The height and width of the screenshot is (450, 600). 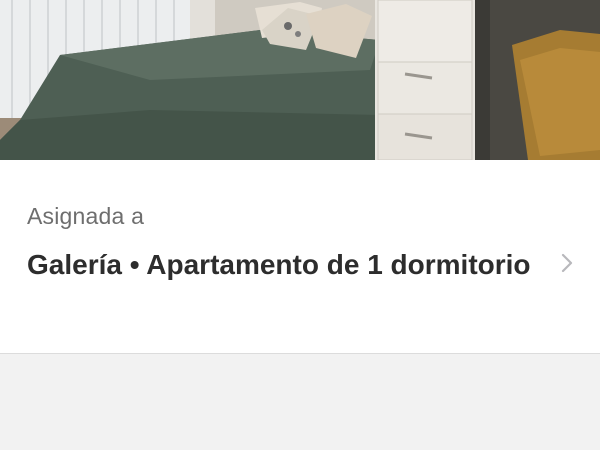 What do you see at coordinates (567, 263) in the screenshot?
I see `chevron-right-icon` at bounding box center [567, 263].